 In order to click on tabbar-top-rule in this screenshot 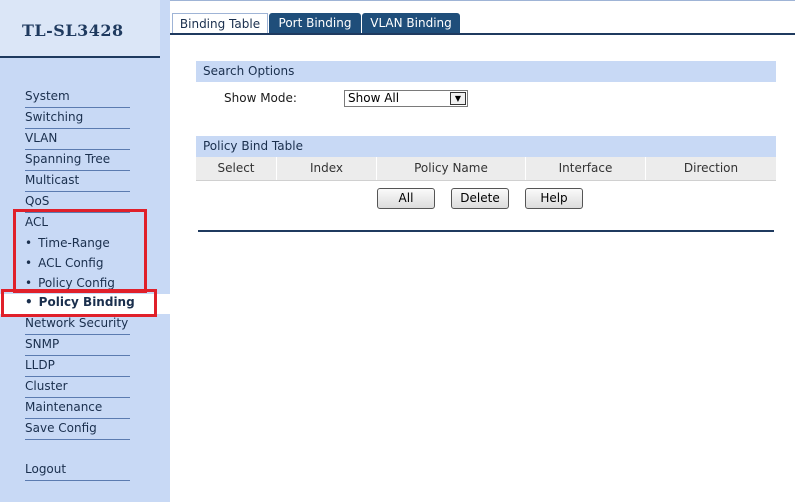, I will do `click(482, 0)`.